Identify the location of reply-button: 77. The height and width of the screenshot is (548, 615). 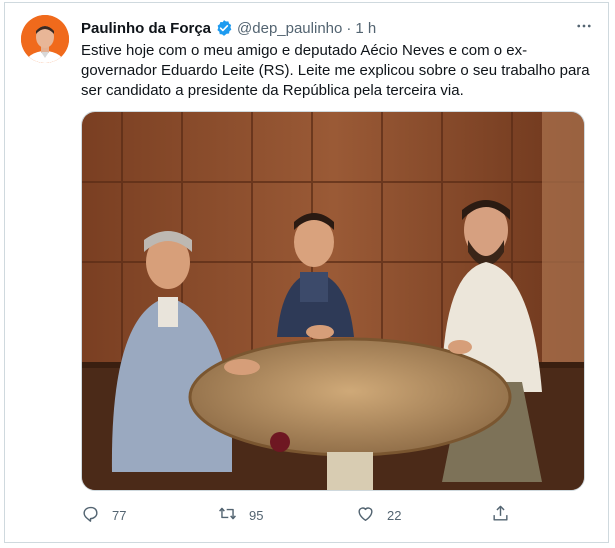
(103, 515).